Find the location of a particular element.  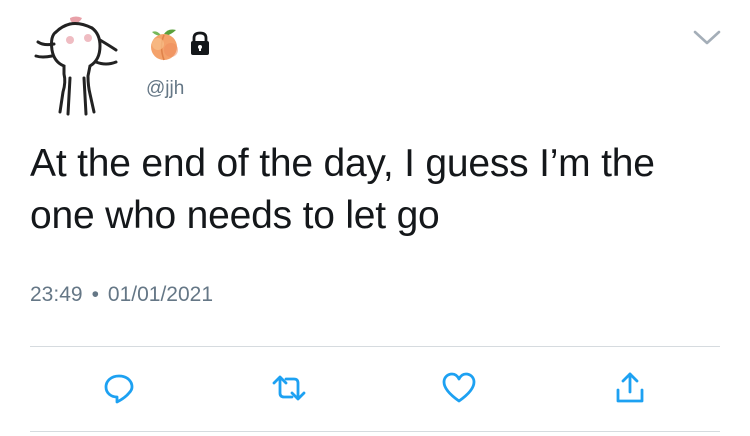

avatar is located at coordinates (76, 66).